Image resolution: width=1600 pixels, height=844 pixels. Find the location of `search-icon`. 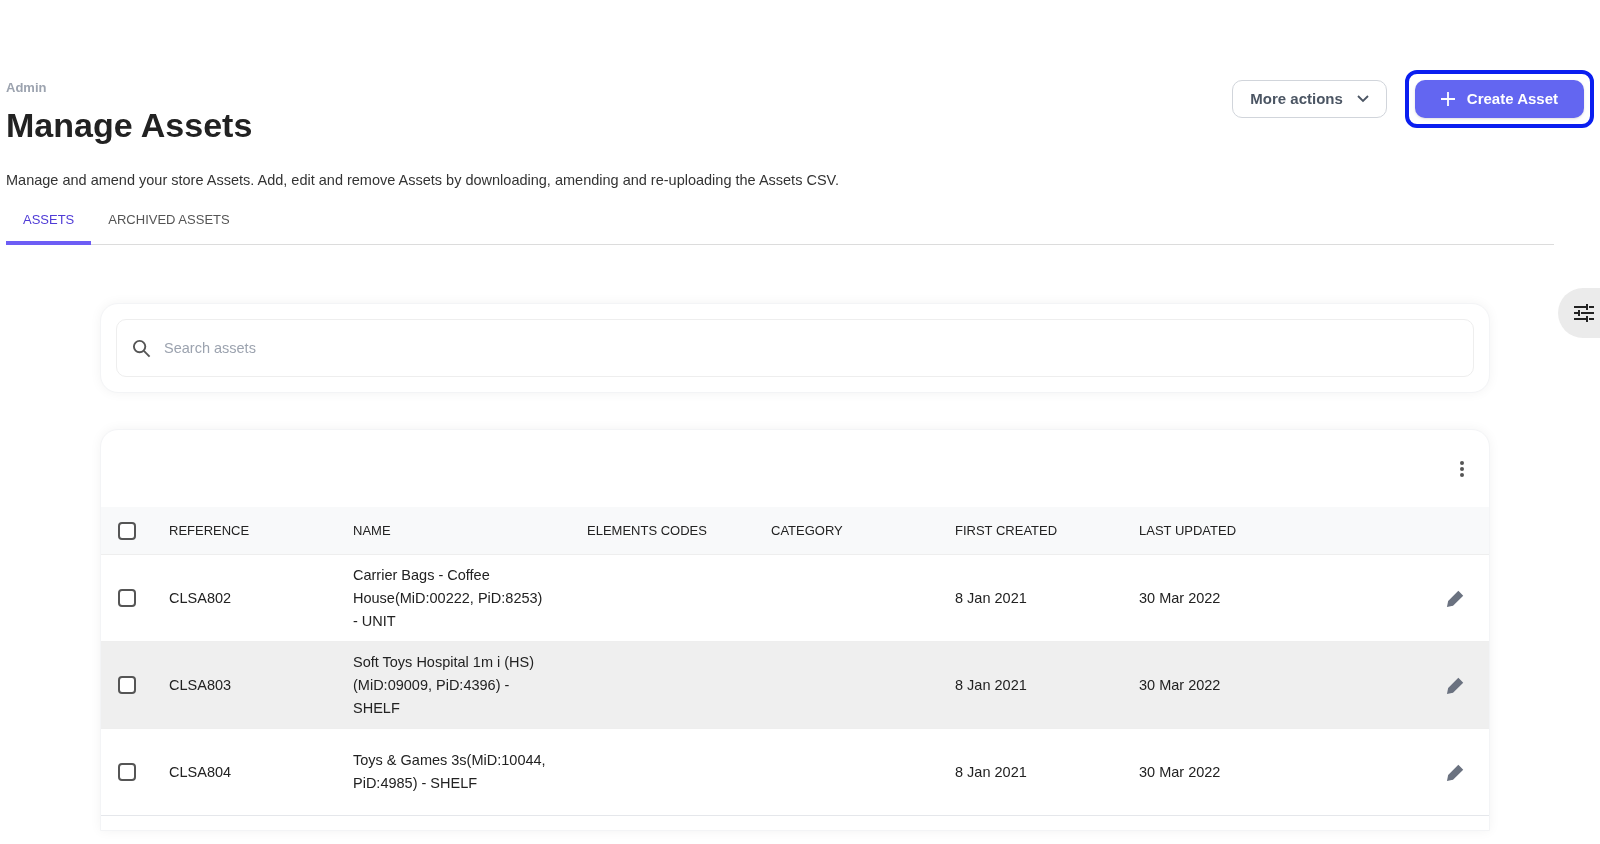

search-icon is located at coordinates (141, 349).